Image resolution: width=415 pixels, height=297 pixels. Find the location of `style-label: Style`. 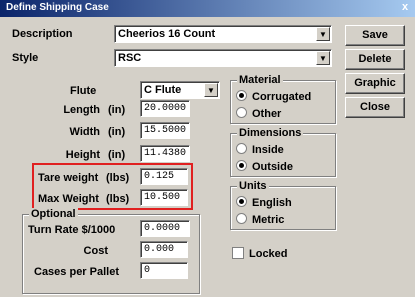

style-label: Style is located at coordinates (25, 58).